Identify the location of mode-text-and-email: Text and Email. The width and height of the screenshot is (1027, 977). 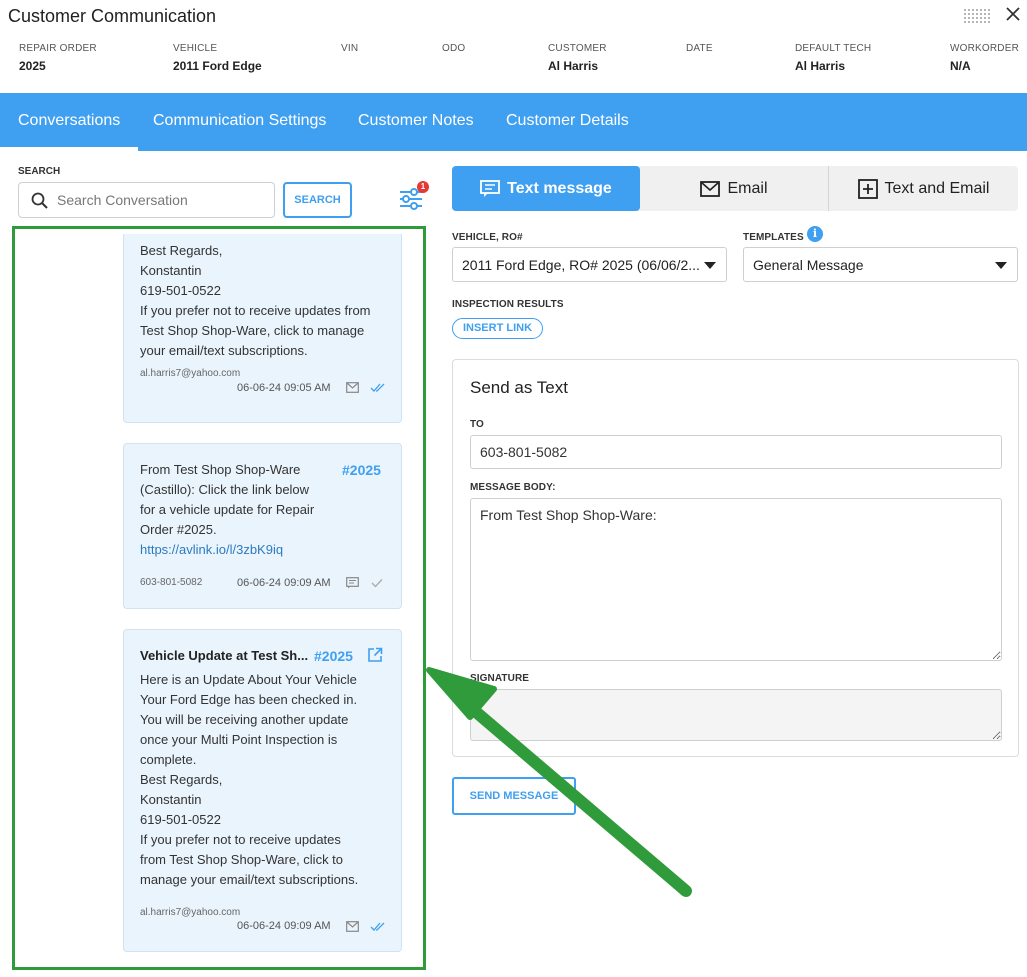
(923, 188).